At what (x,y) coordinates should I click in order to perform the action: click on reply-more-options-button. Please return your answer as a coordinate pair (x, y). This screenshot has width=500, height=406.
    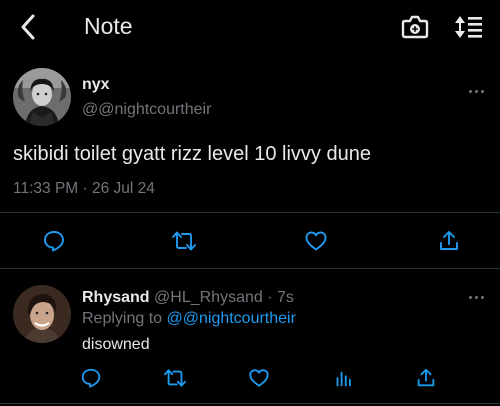
    Looking at the image, I should click on (476, 297).